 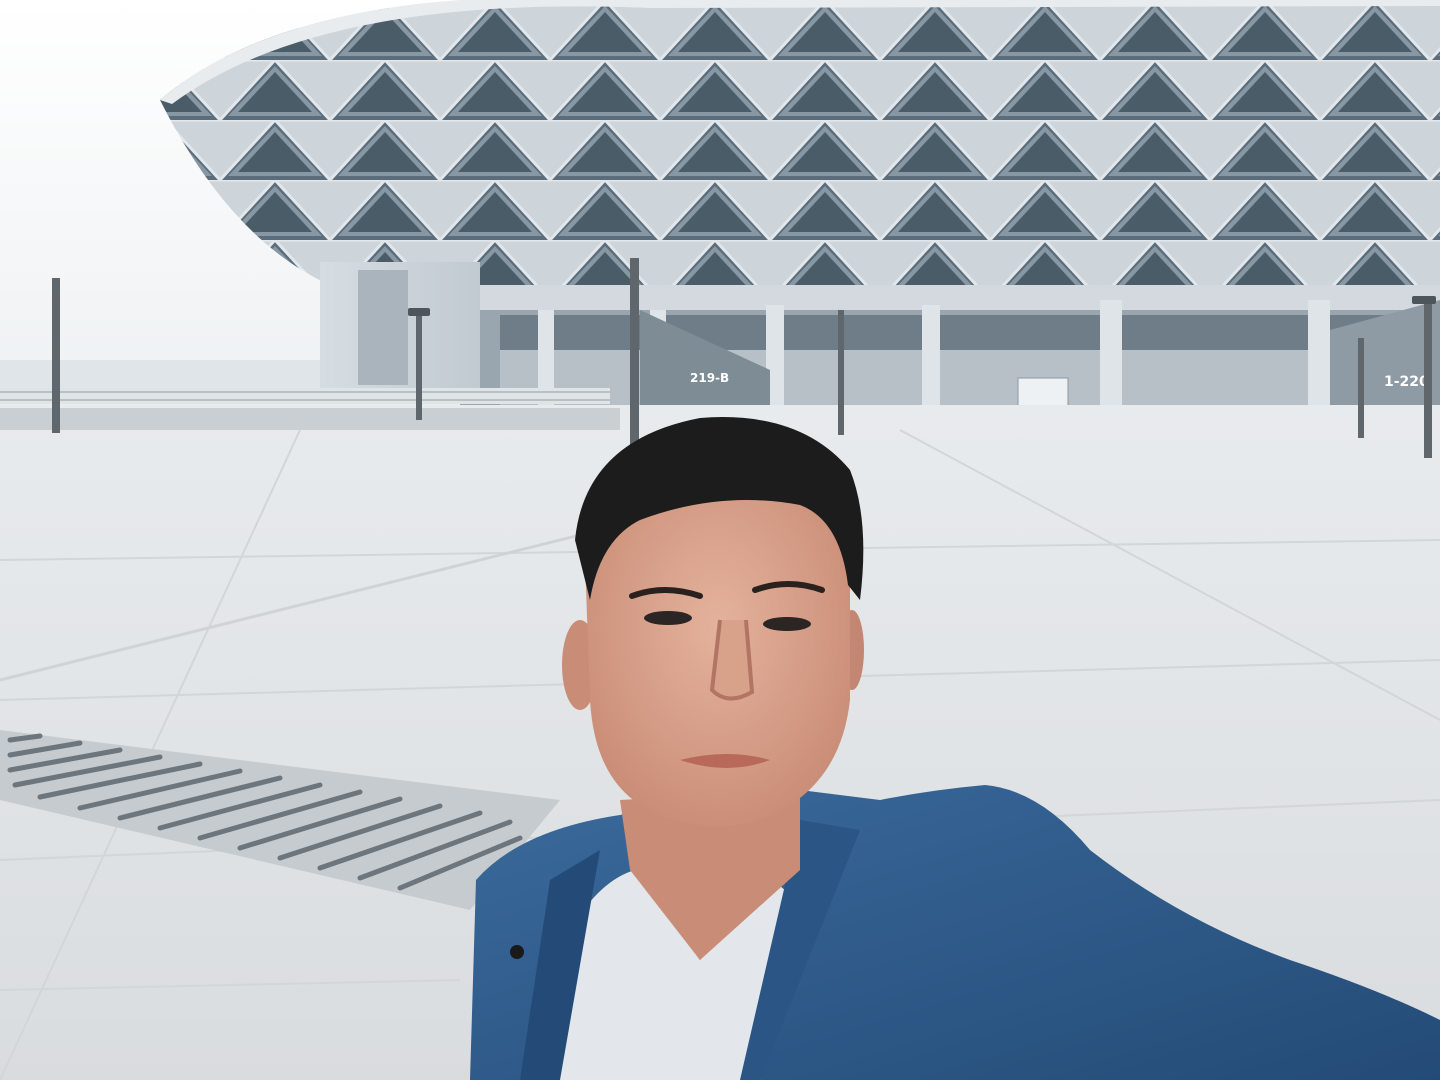 I want to click on tower-panel, so click(x=383, y=327).